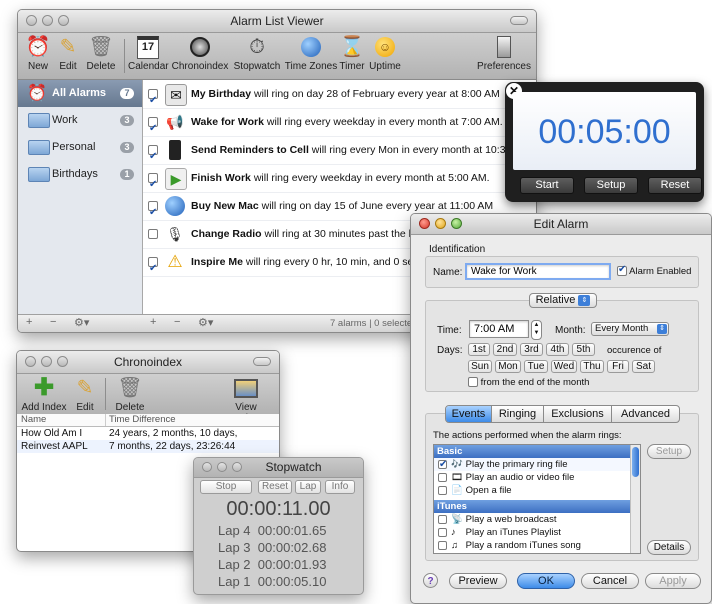  I want to click on add-folder-button: +, so click(29, 322).